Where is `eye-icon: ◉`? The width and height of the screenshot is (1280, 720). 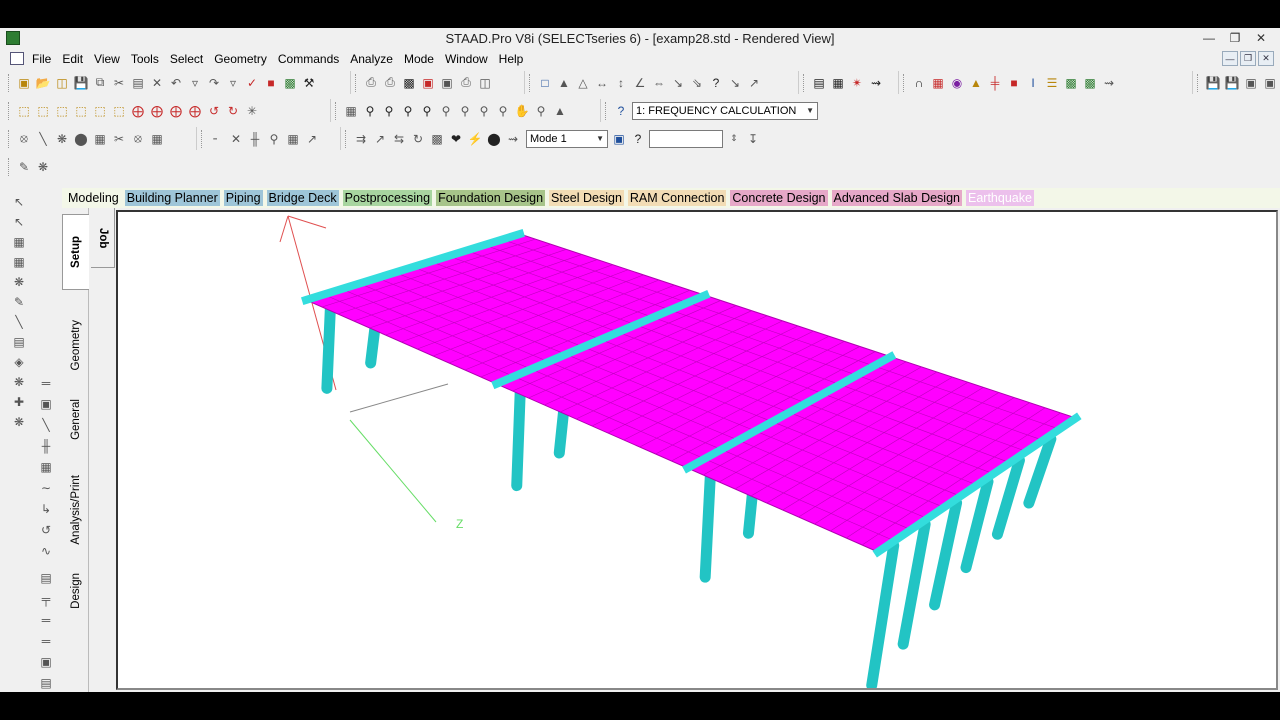
eye-icon: ◉ is located at coordinates (957, 83).